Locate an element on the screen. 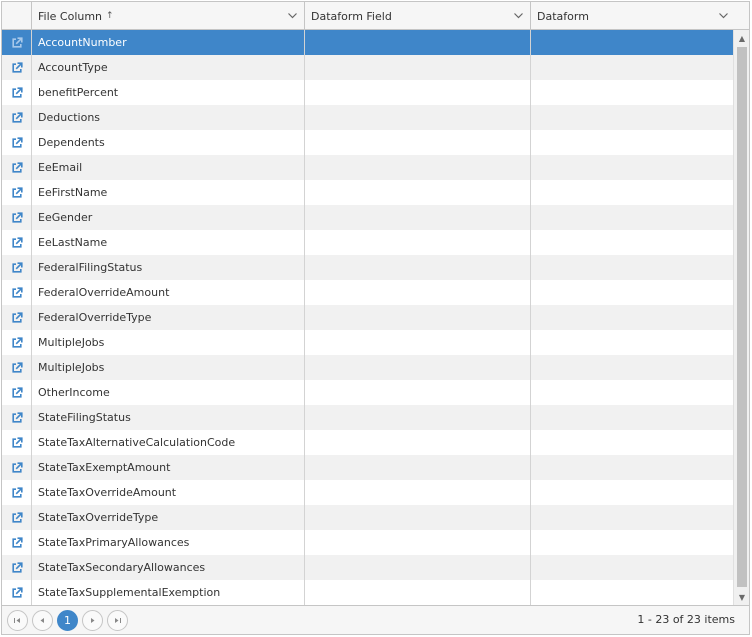 This screenshot has width=752, height=637. cell-file-column: Deductions is located at coordinates (167, 117).